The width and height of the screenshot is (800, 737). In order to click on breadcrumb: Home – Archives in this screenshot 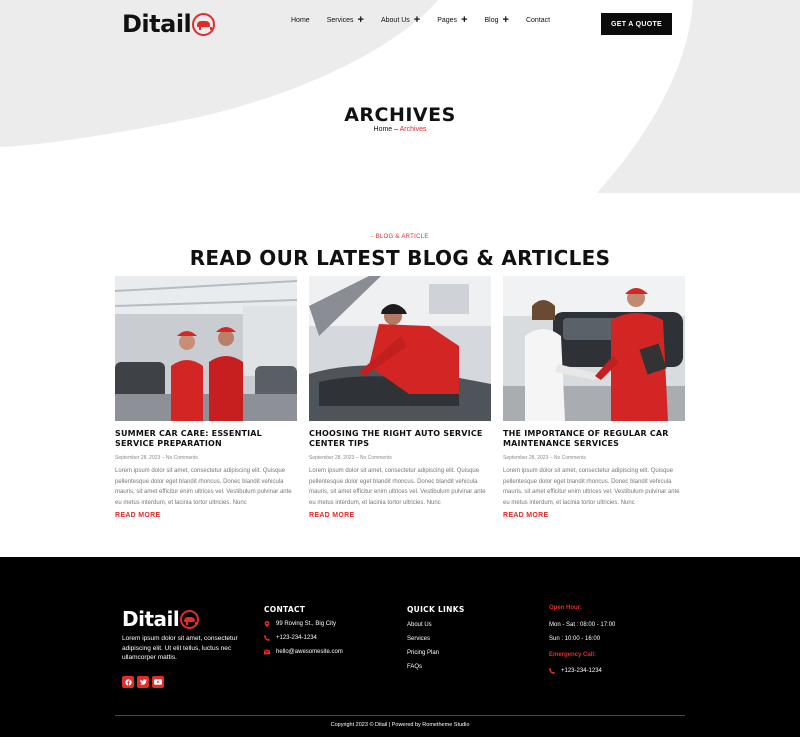, I will do `click(400, 129)`.